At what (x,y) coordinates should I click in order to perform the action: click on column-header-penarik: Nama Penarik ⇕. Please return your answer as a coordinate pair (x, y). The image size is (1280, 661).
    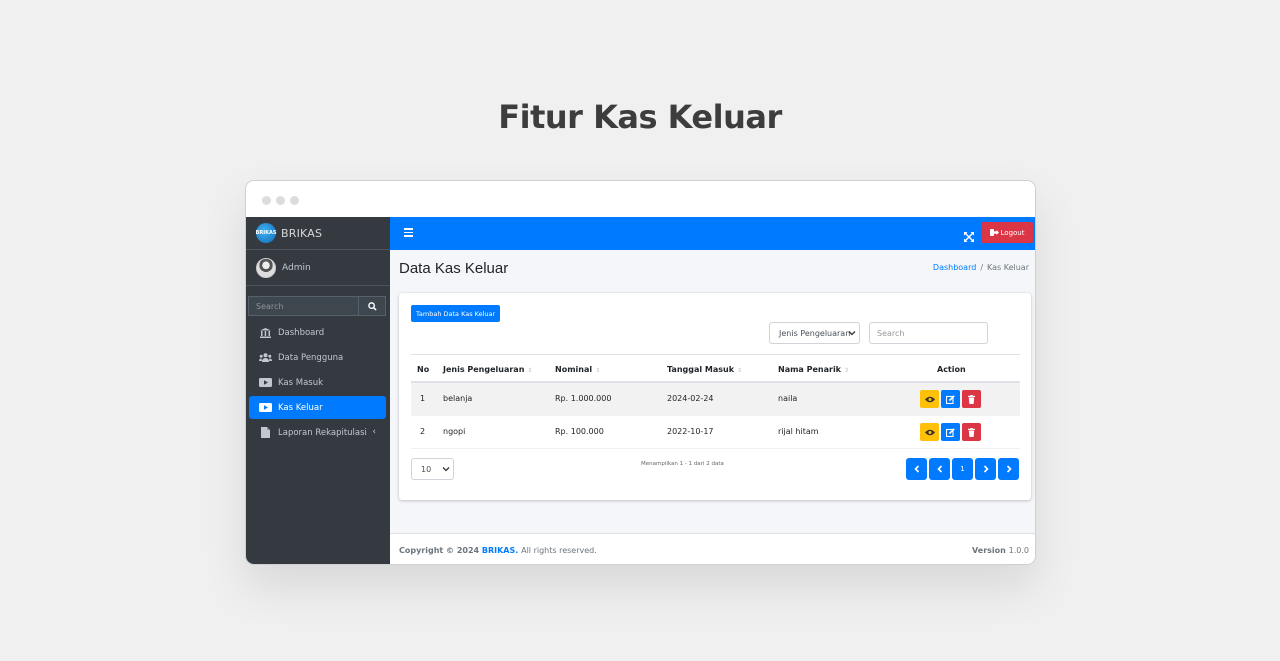
    Looking at the image, I should click on (813, 369).